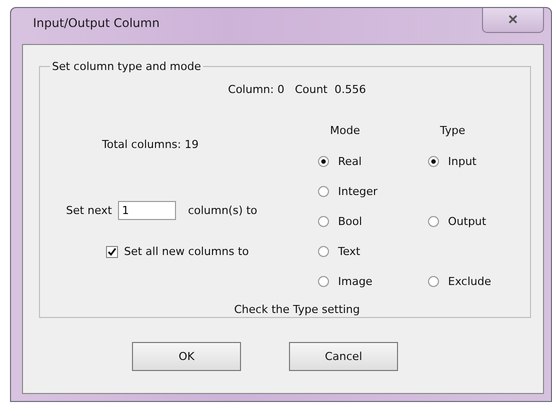  I want to click on column-heading: Mode, so click(345, 130).